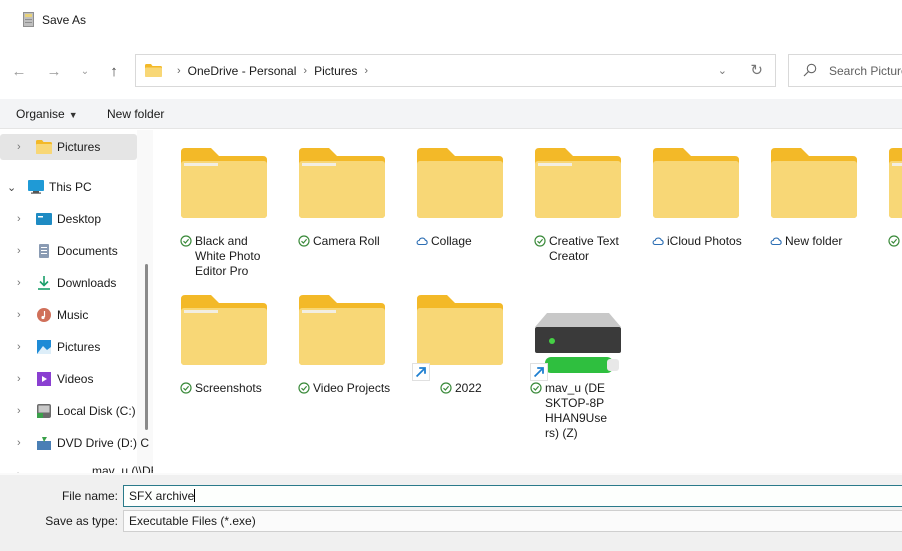 The height and width of the screenshot is (551, 902). Describe the element at coordinates (885, 205) in the screenshot. I see `folder-item: S` at that location.